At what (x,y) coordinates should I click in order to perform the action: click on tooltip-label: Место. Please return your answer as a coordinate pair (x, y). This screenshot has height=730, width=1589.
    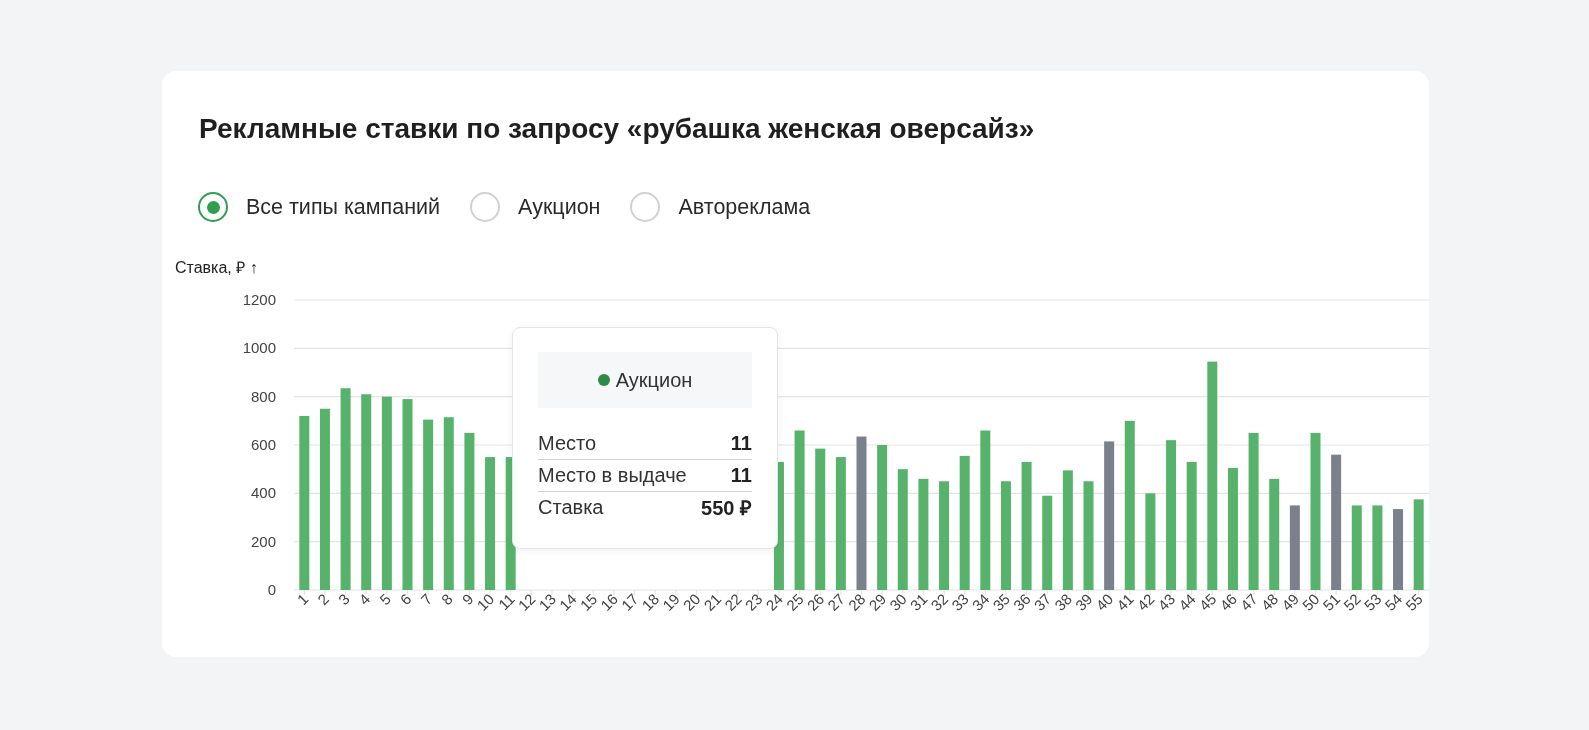
    Looking at the image, I should click on (567, 443).